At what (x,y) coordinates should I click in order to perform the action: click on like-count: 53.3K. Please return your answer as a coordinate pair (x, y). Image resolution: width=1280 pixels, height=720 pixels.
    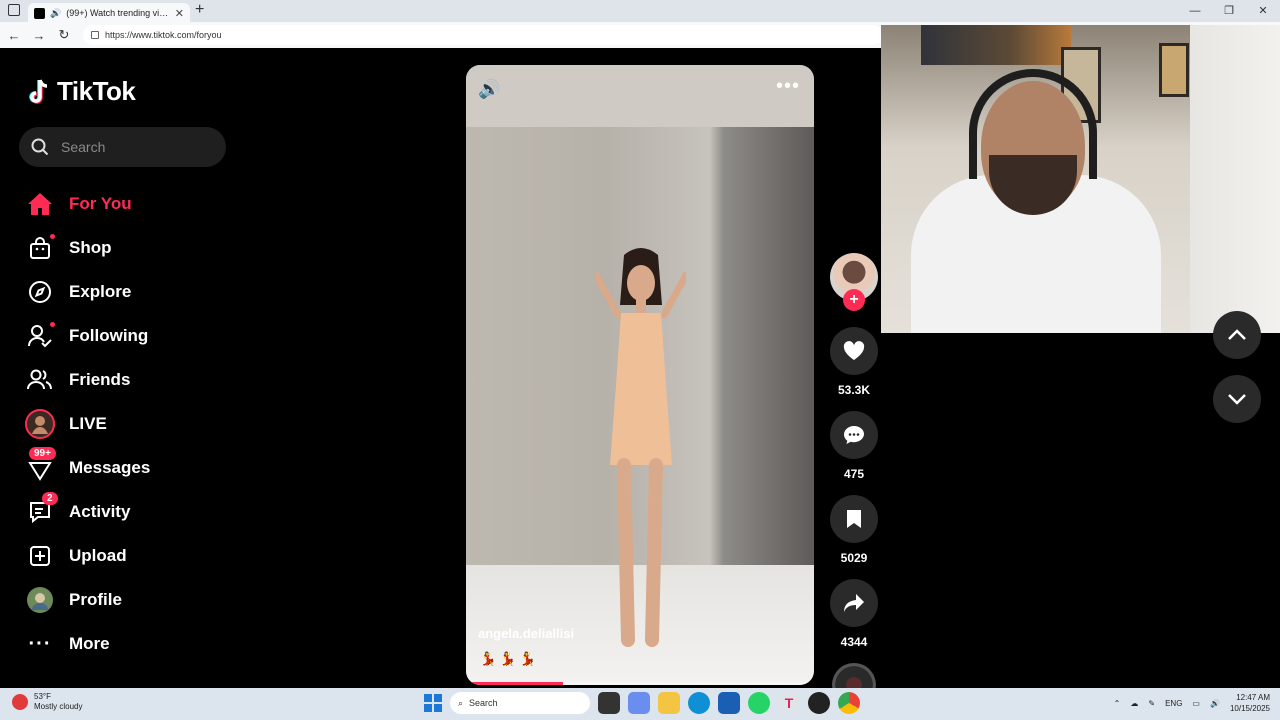
    Looking at the image, I should click on (854, 390).